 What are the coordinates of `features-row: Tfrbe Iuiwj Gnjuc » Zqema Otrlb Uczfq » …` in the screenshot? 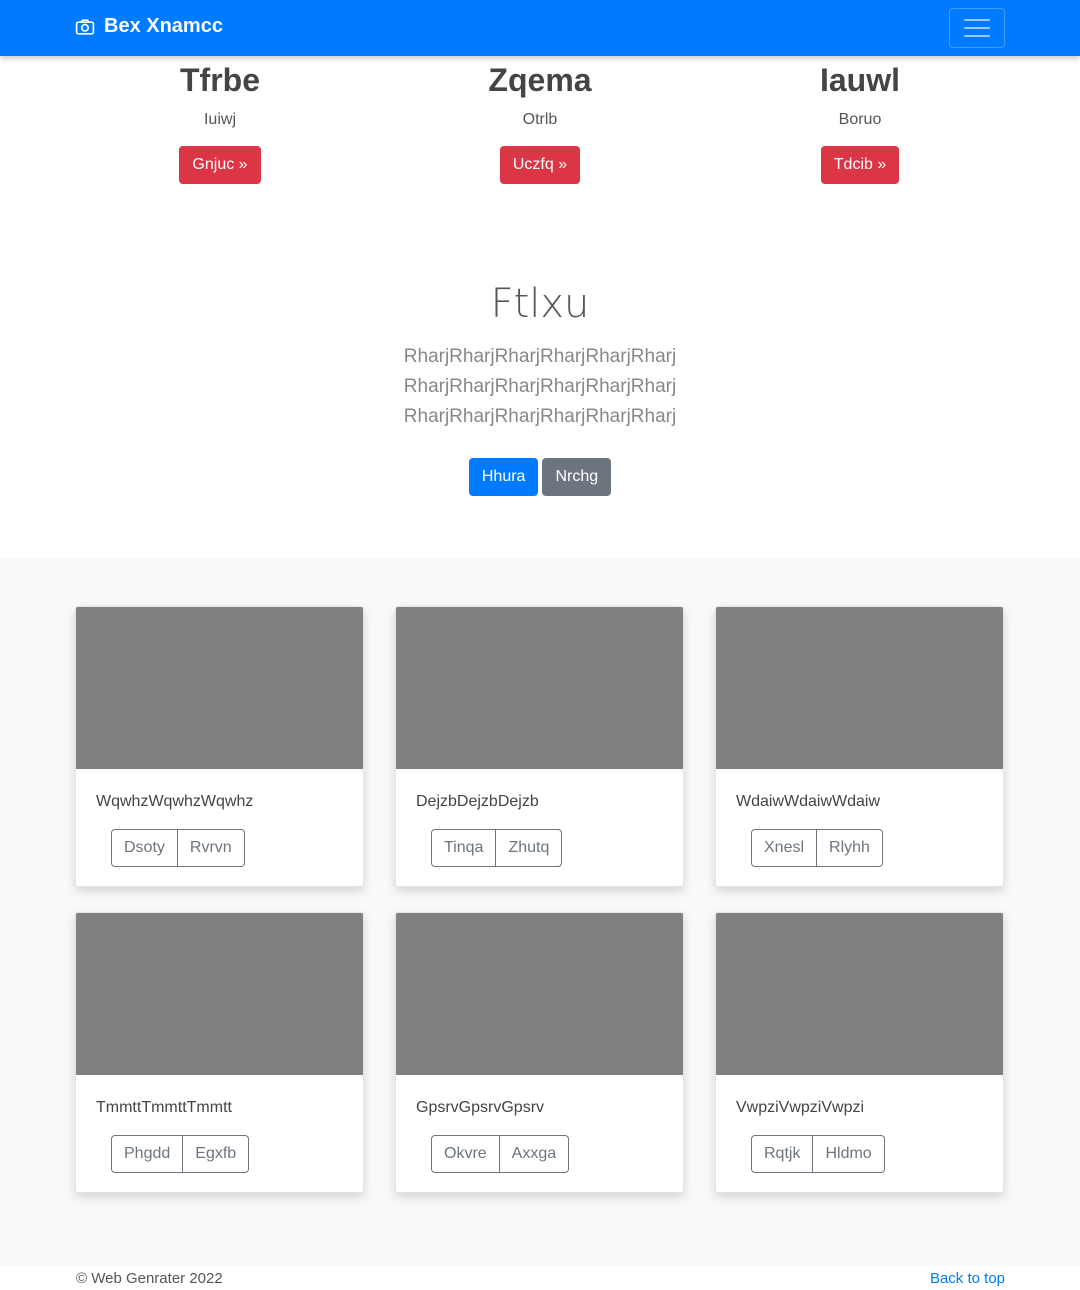 It's located at (540, 126).